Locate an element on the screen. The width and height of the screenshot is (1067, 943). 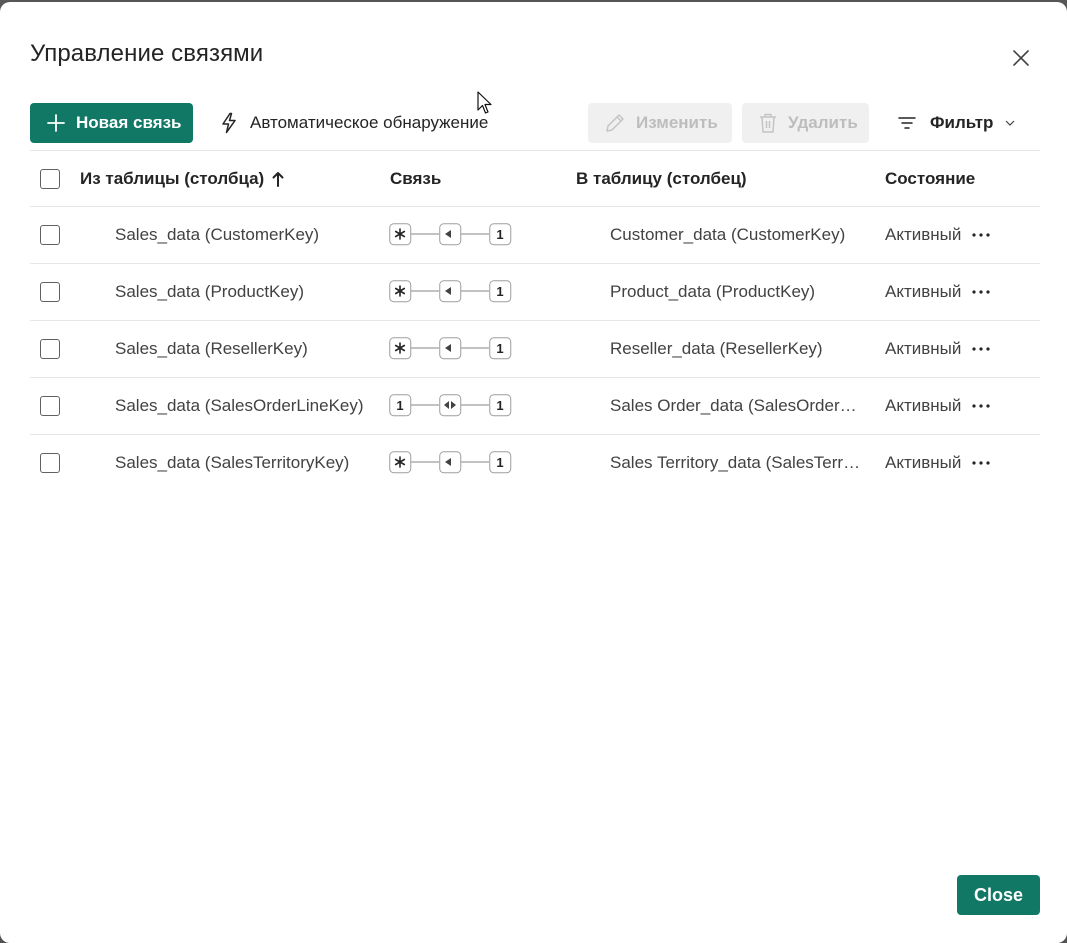
row-to-table-label: Reseller_data (ResellerKey) is located at coordinates (716, 348).